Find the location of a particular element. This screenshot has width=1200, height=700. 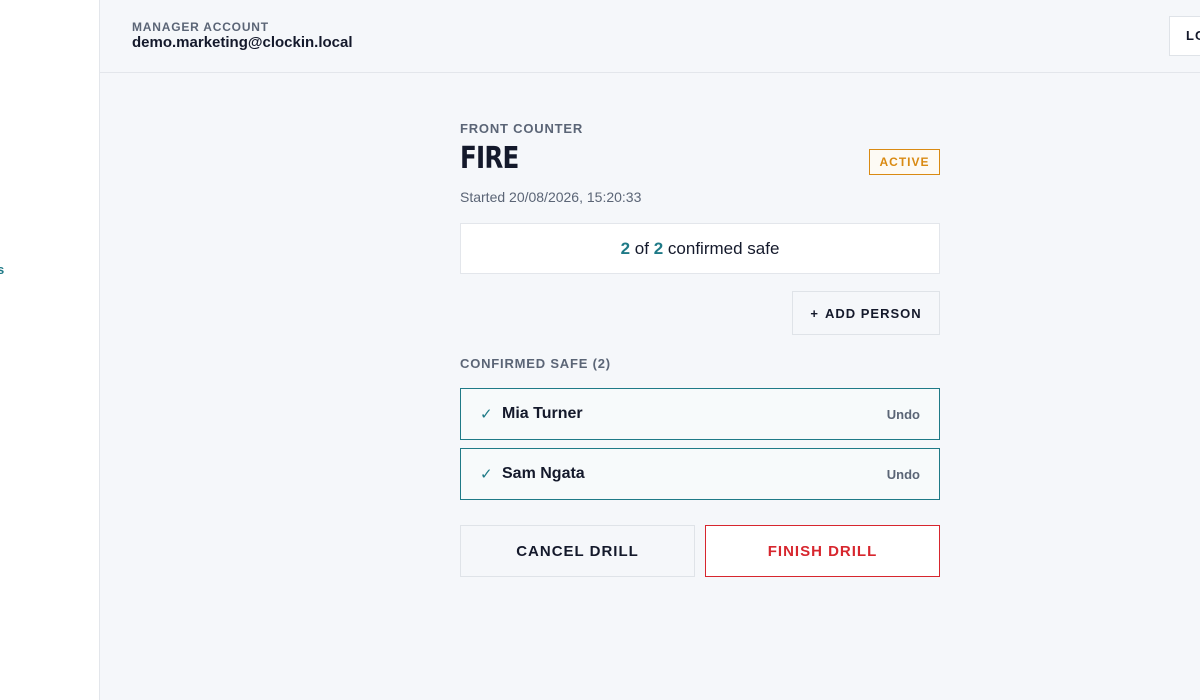

add-person-button: + ADD PERSON is located at coordinates (866, 313).